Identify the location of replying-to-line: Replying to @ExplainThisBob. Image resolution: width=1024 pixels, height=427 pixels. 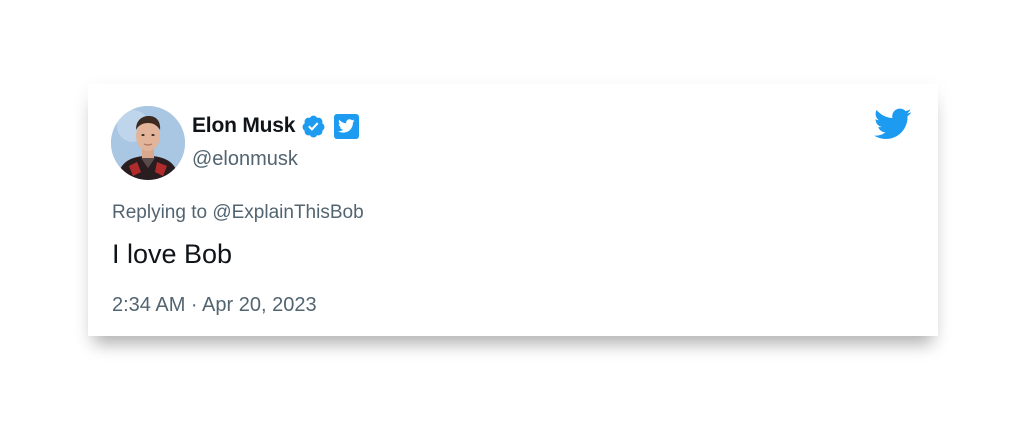
(238, 213).